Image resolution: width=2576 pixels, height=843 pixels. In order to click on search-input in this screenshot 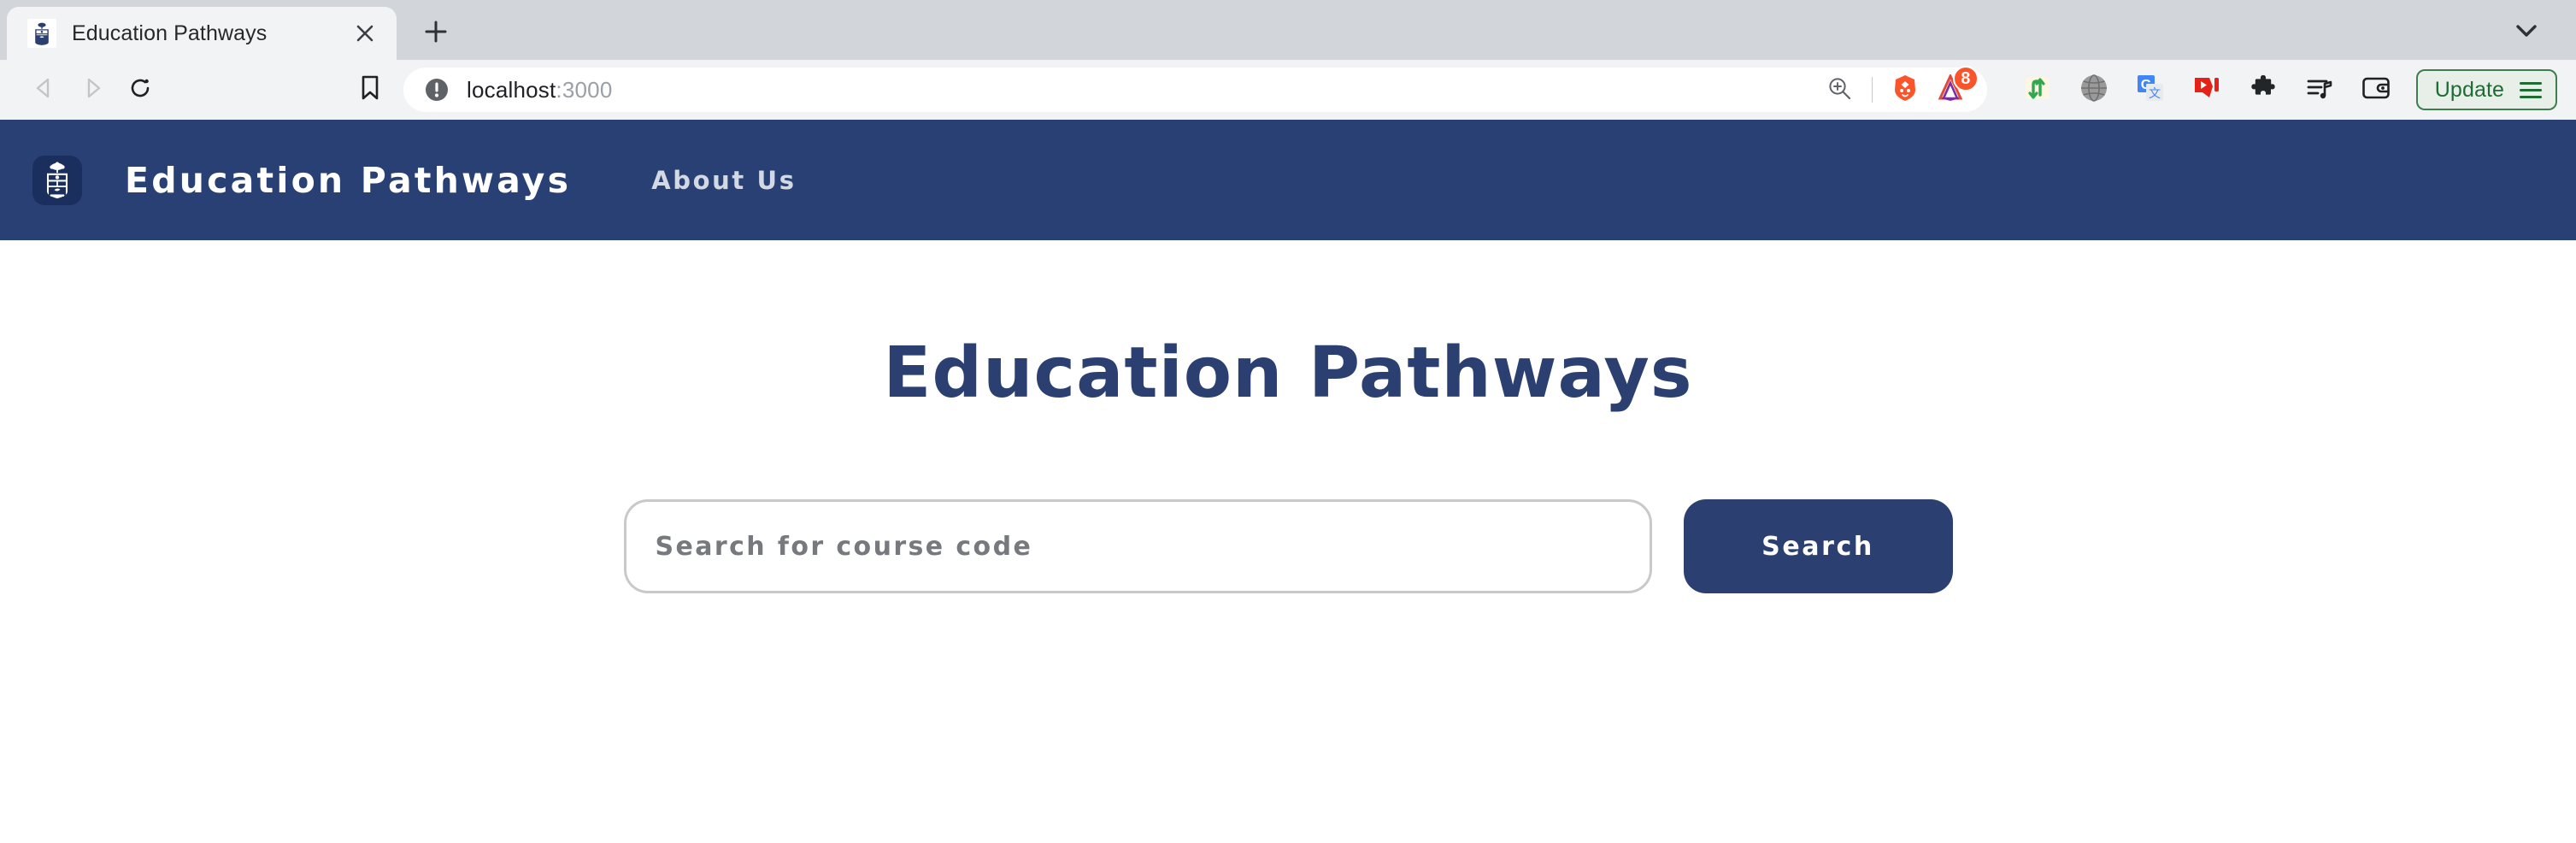, I will do `click(1137, 546)`.